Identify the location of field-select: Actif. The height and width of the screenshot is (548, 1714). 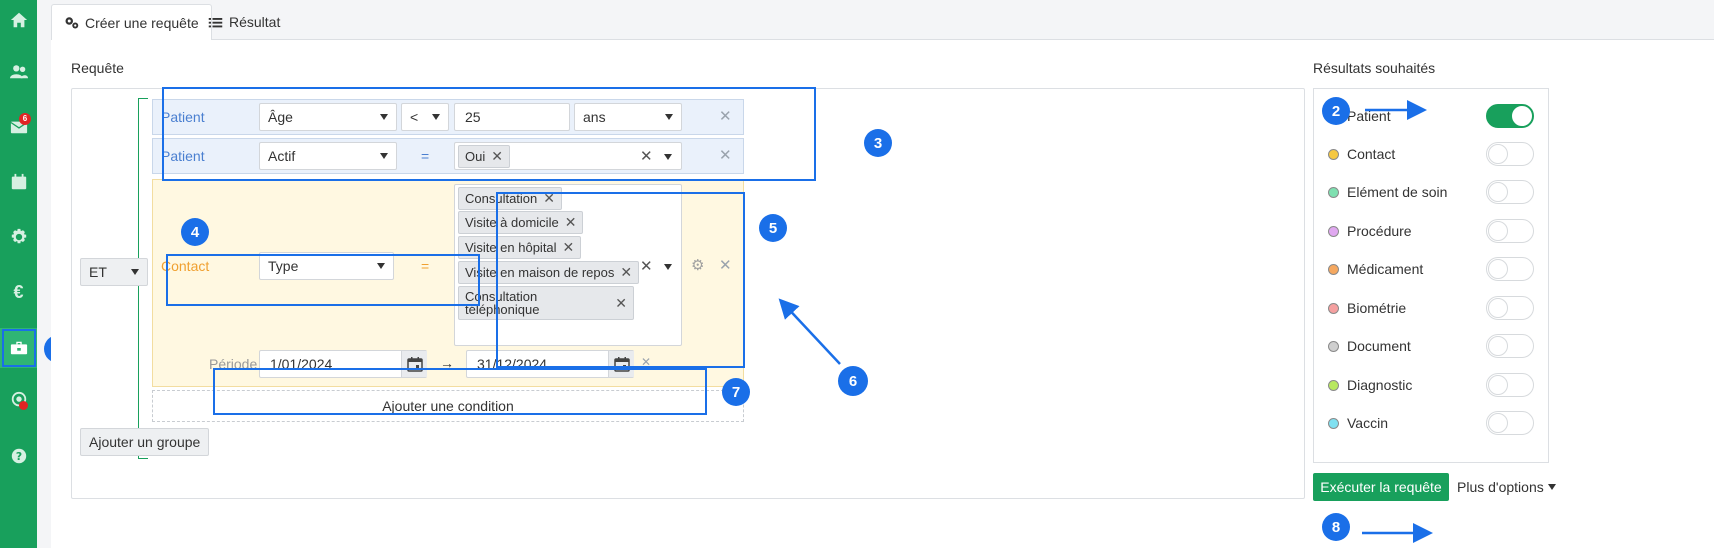
(328, 156).